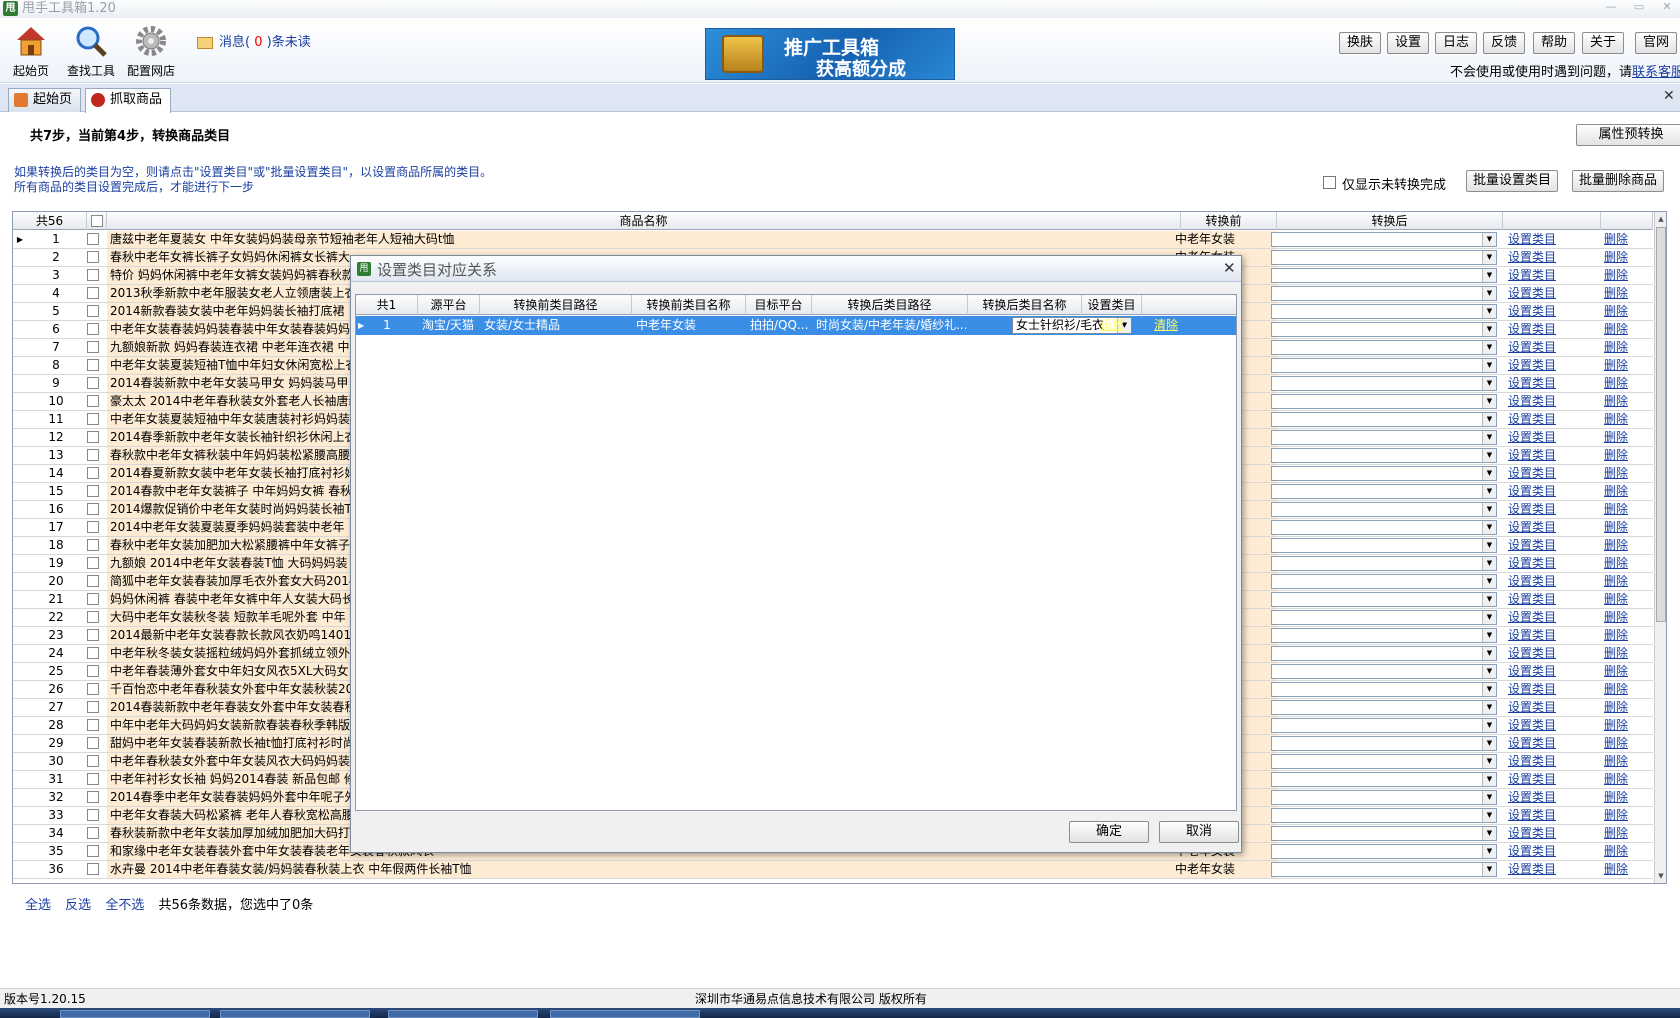  I want to click on config-shop-button: 配置网店, so click(151, 52).